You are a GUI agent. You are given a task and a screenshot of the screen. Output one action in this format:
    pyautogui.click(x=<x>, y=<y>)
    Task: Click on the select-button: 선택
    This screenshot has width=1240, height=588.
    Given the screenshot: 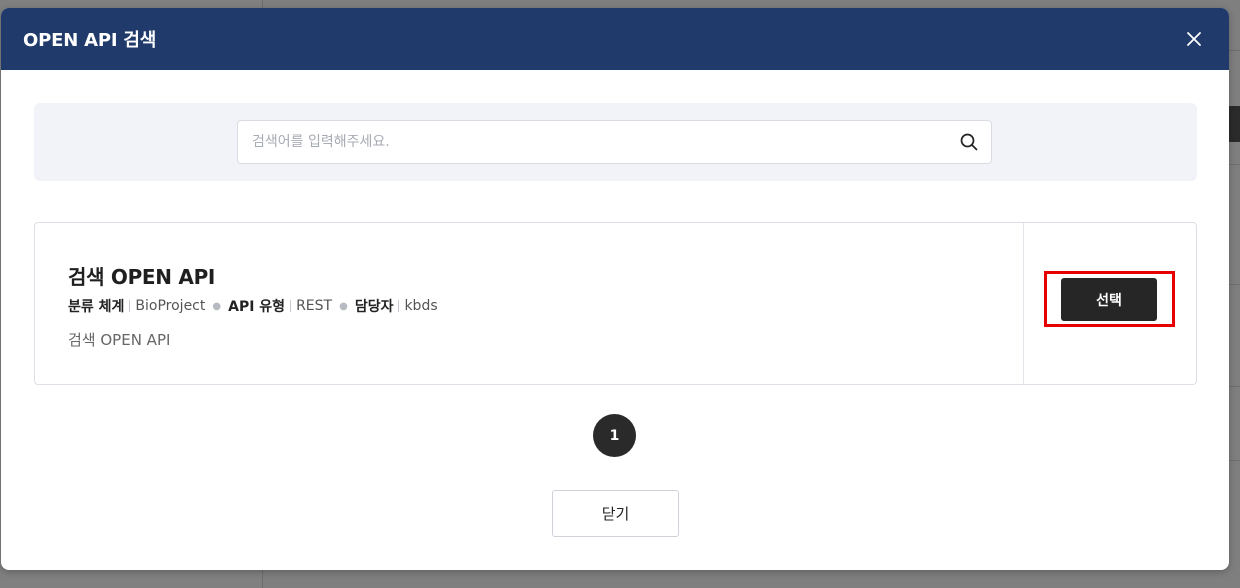 What is the action you would take?
    pyautogui.click(x=1109, y=299)
    